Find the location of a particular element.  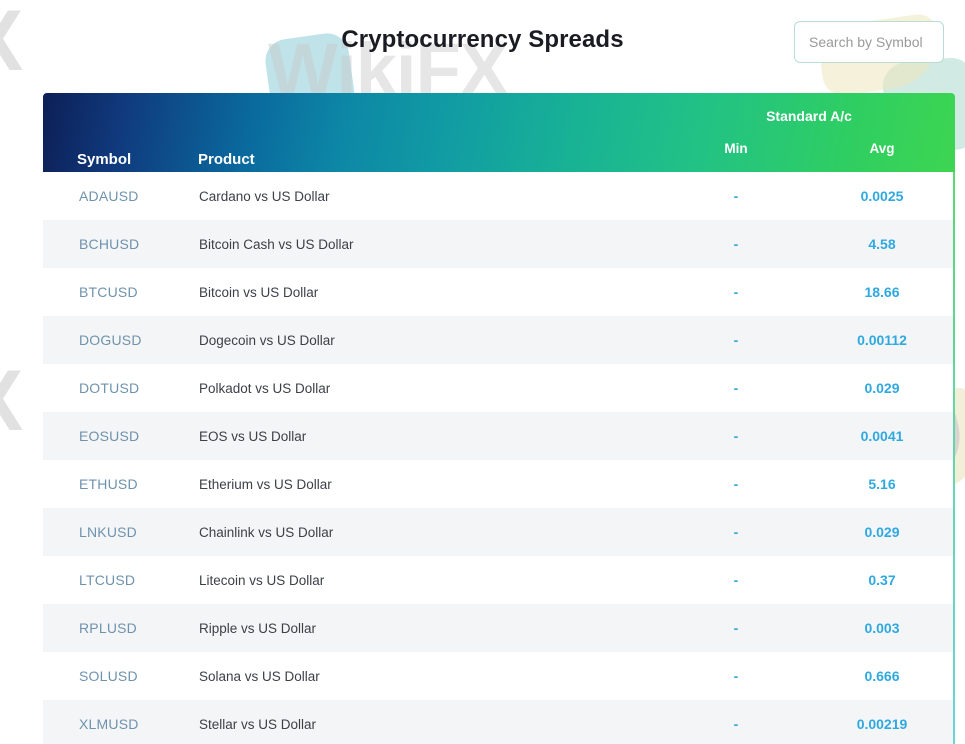

cell-product: Stellar vs US Dollar is located at coordinates (258, 724).